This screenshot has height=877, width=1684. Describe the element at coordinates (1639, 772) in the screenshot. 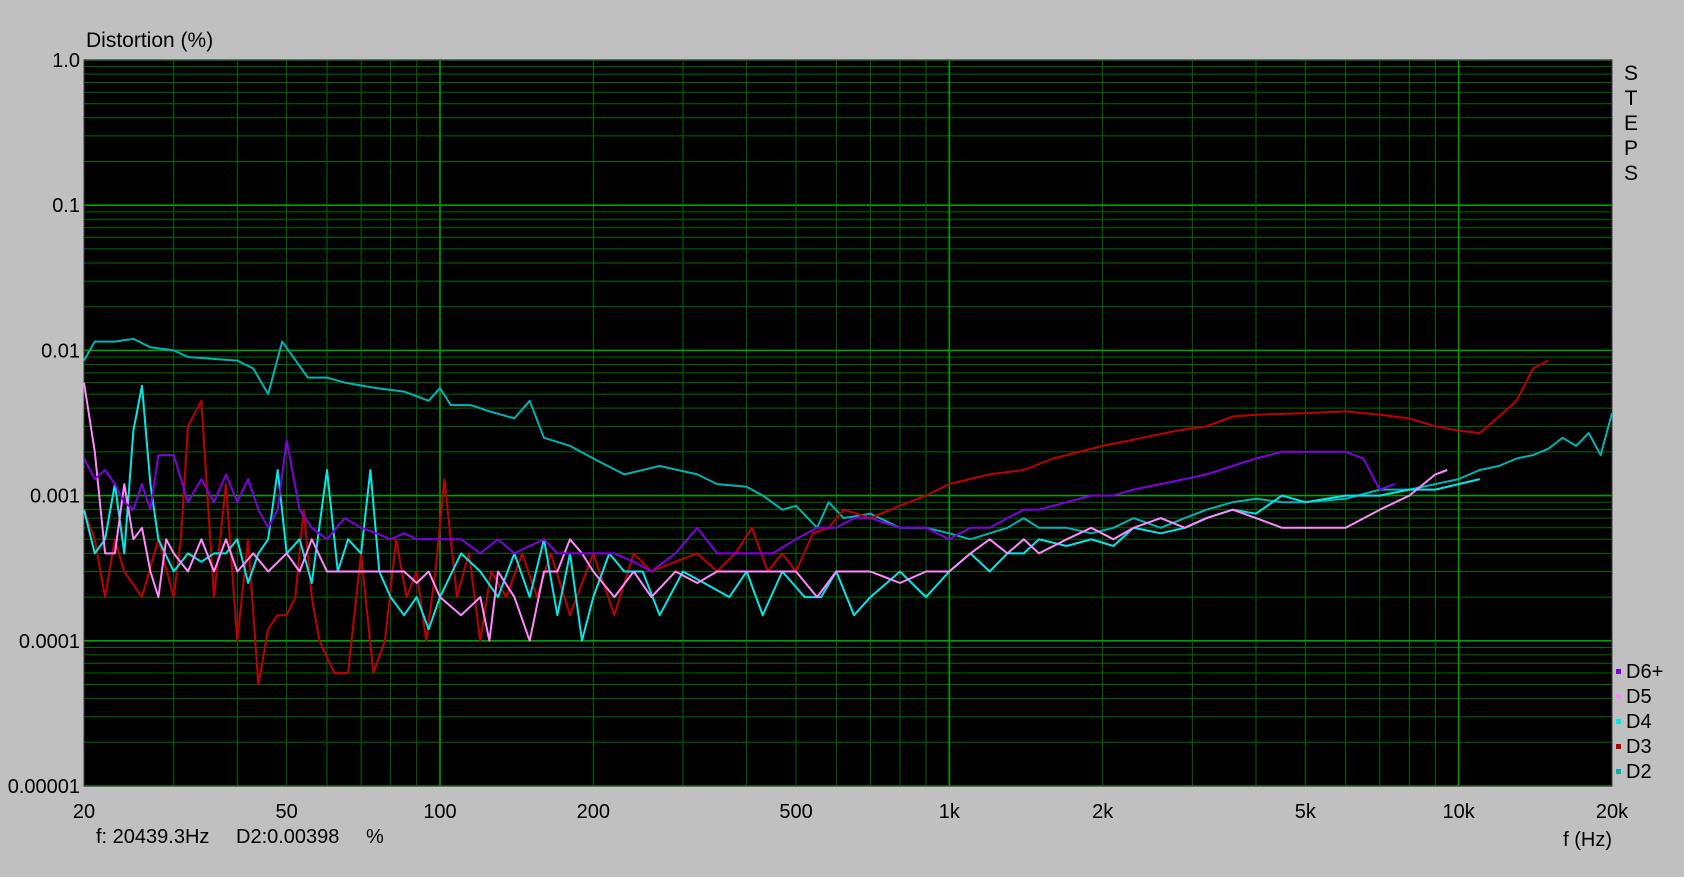

I see `legend-label: D2` at that location.